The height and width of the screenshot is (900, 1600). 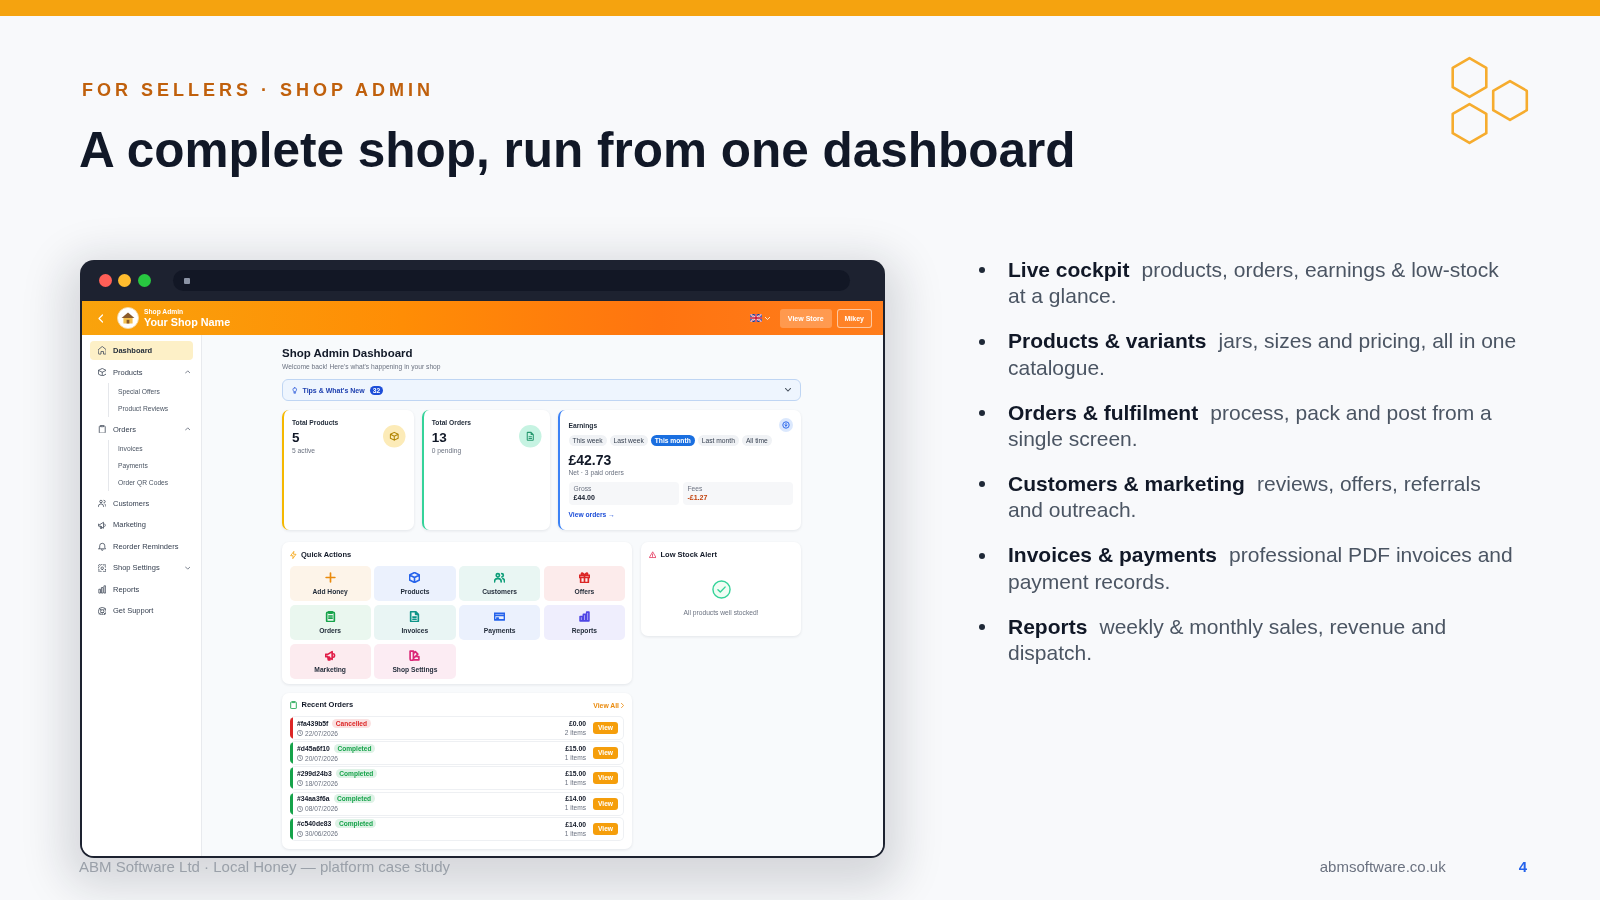 I want to click on lifebuoy-icon, so click(x=101, y=611).